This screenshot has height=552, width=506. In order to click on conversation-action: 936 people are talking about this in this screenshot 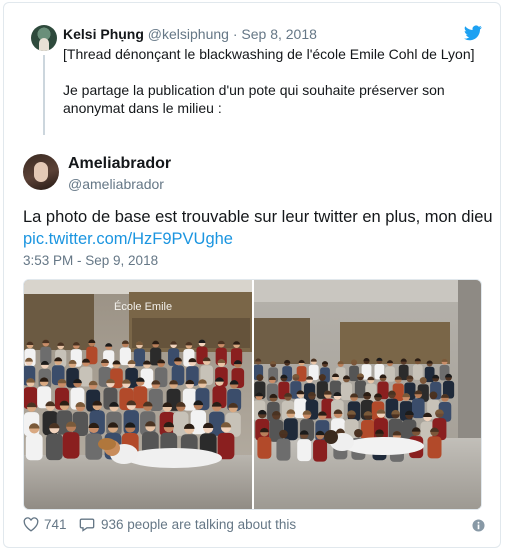, I will do `click(187, 524)`.